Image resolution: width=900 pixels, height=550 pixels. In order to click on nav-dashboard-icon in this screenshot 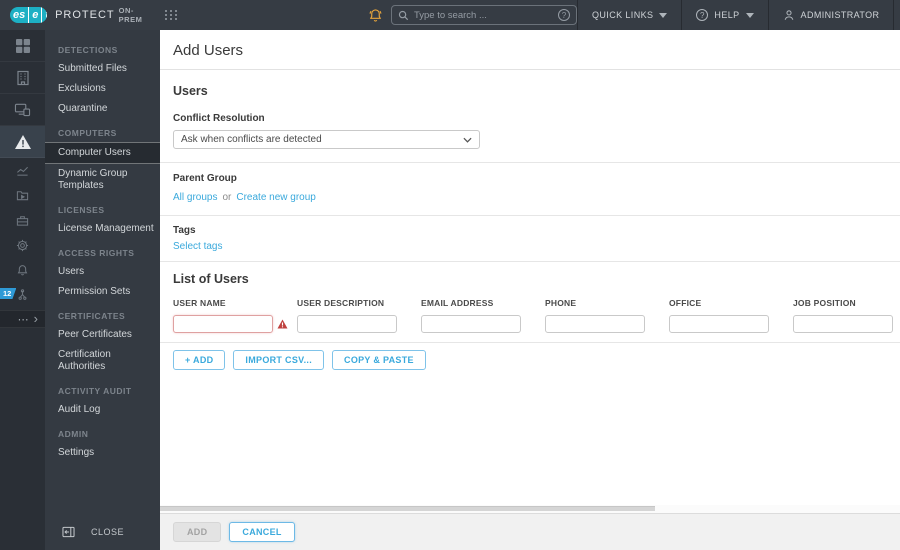, I will do `click(22, 46)`.